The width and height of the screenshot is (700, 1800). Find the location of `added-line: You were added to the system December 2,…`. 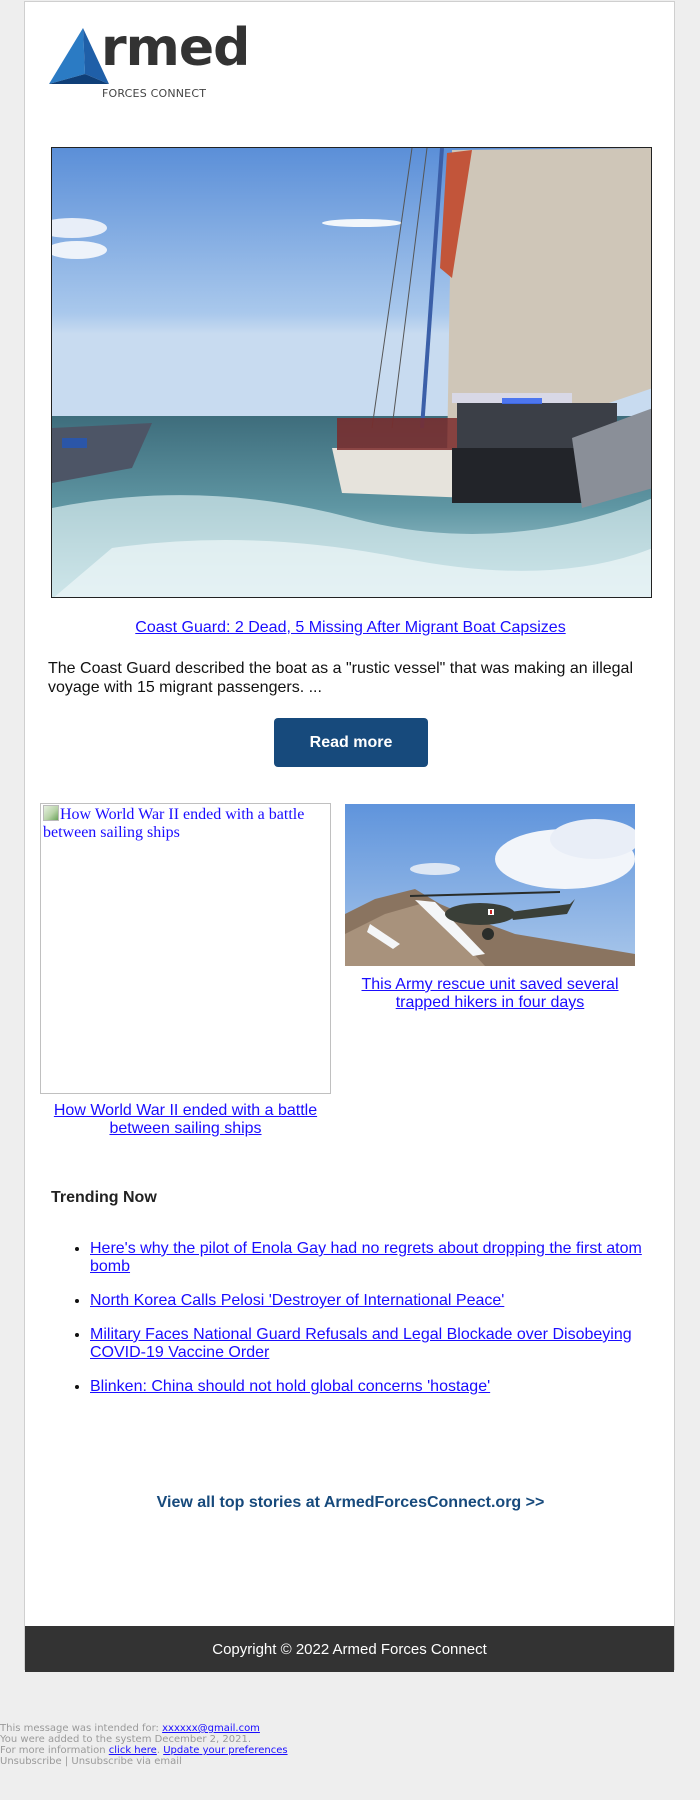

added-line: You were added to the system December 2,… is located at coordinates (125, 1739).